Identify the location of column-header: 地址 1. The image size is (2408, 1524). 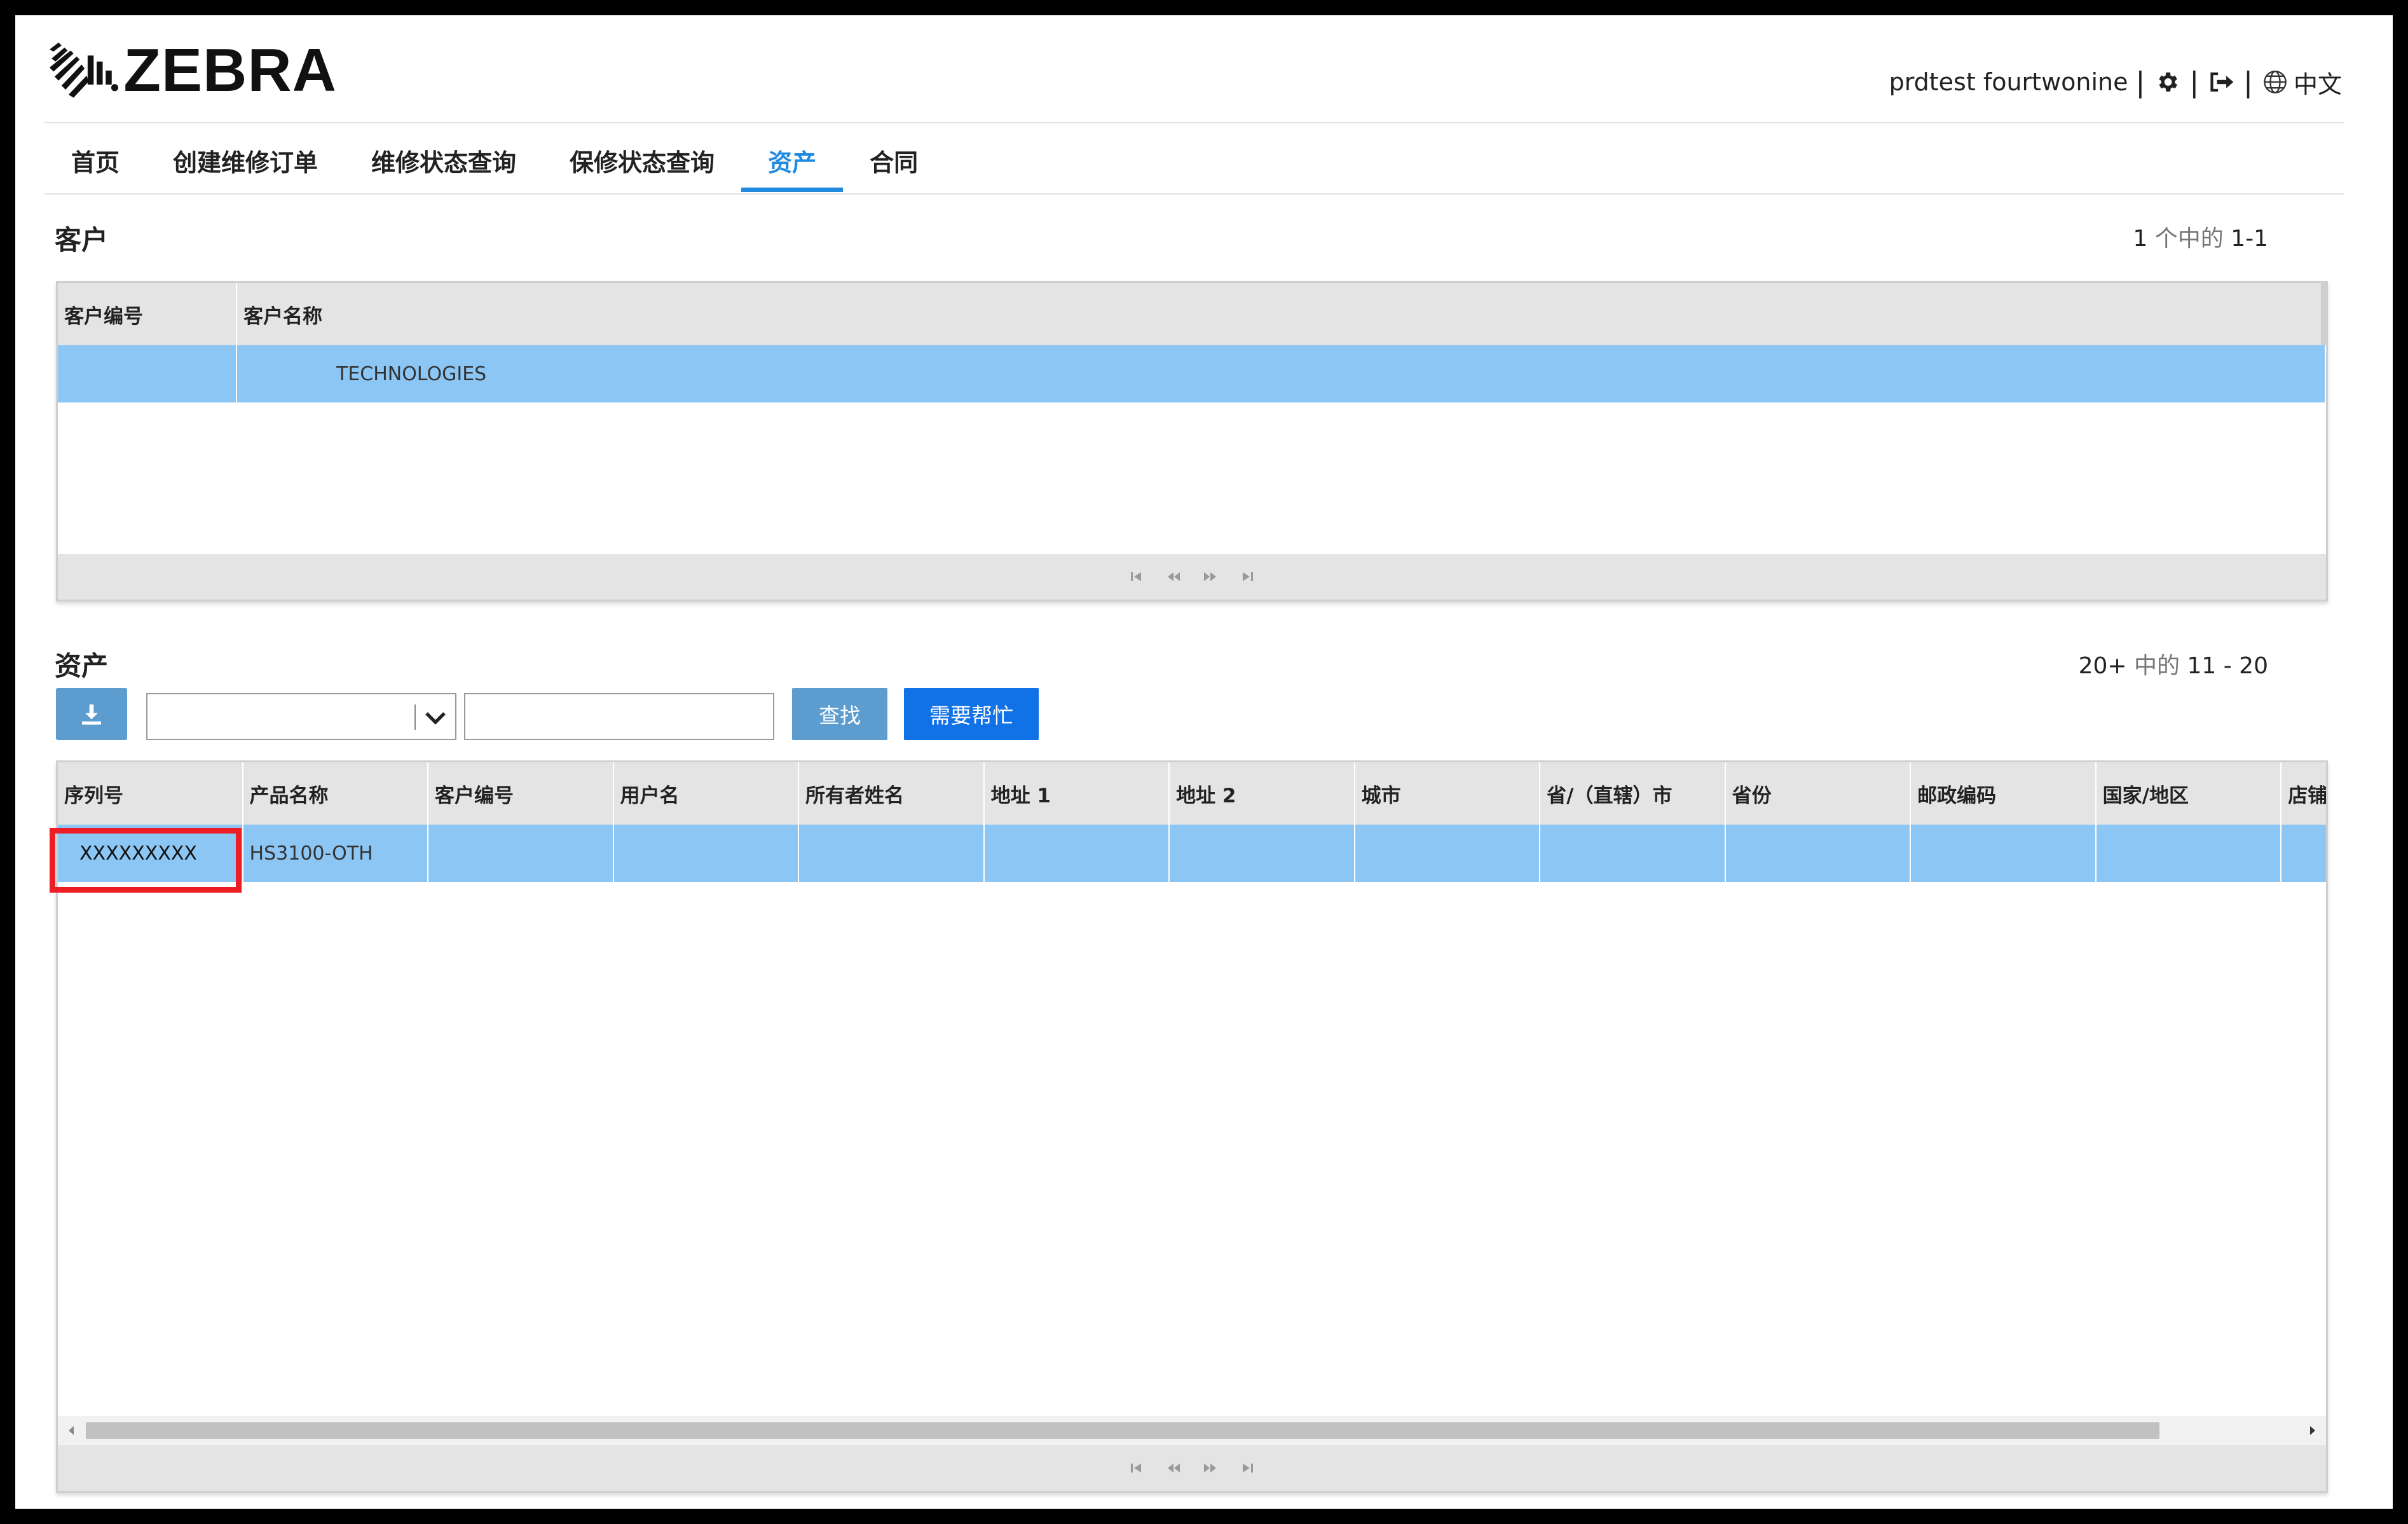
(1077, 794).